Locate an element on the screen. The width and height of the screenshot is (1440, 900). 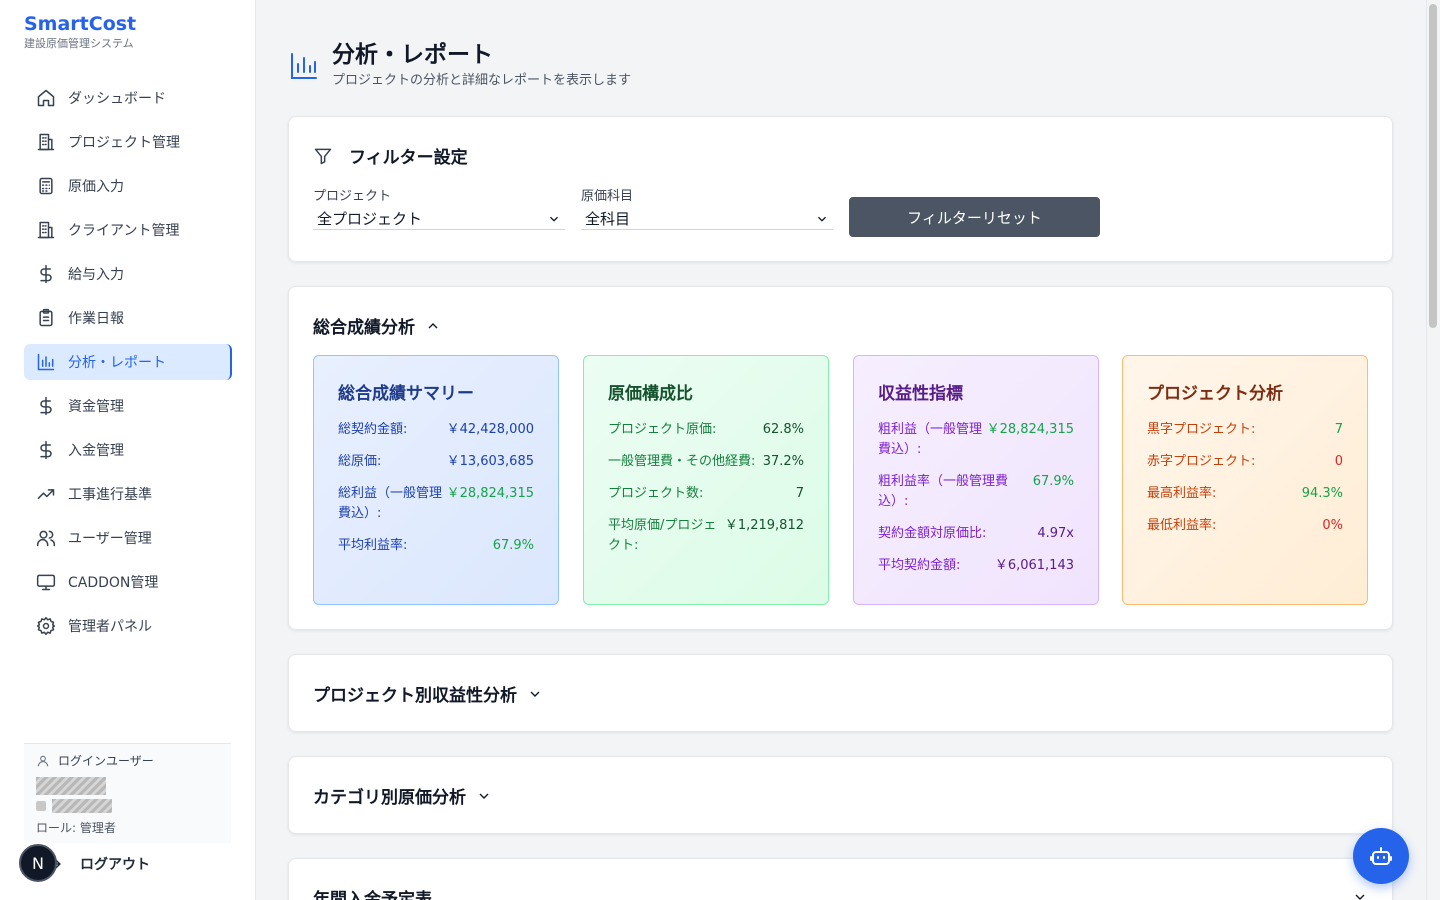
project-filter: プロジェクト 全プロジェクト is located at coordinates (439, 207).